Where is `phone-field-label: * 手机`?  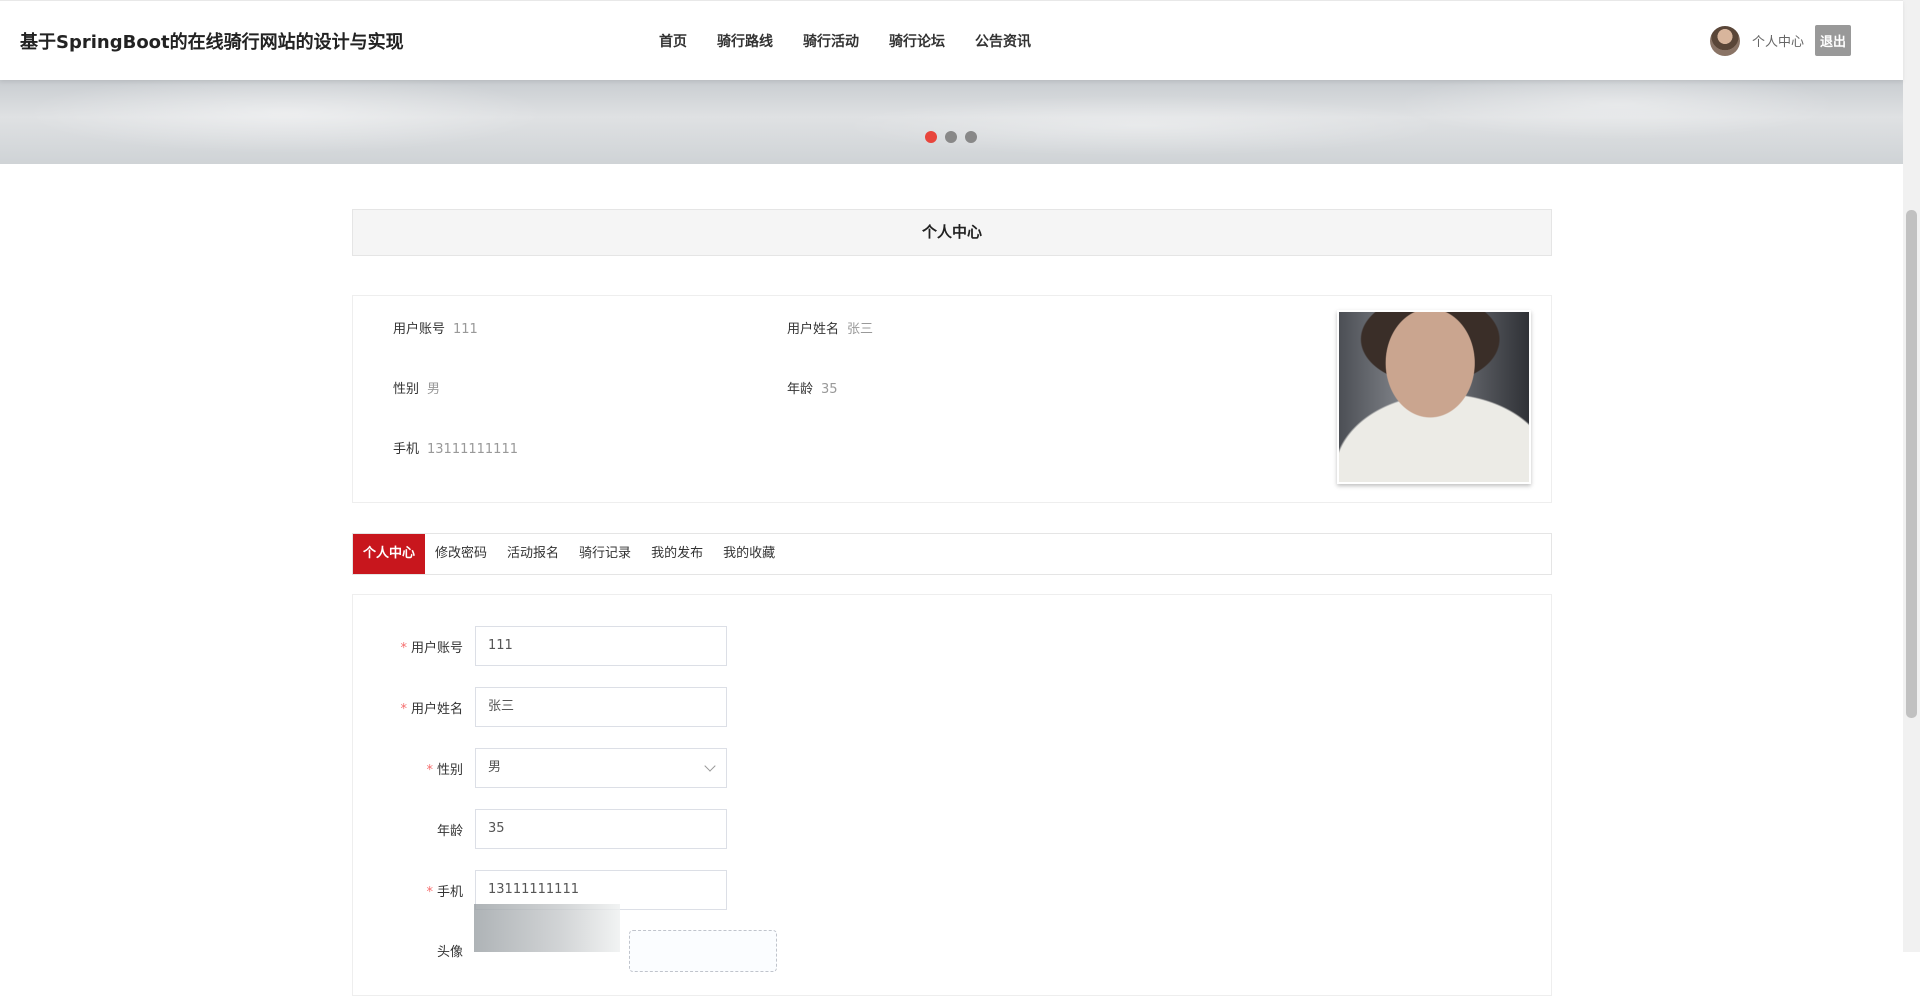 phone-field-label: * 手机 is located at coordinates (444, 892).